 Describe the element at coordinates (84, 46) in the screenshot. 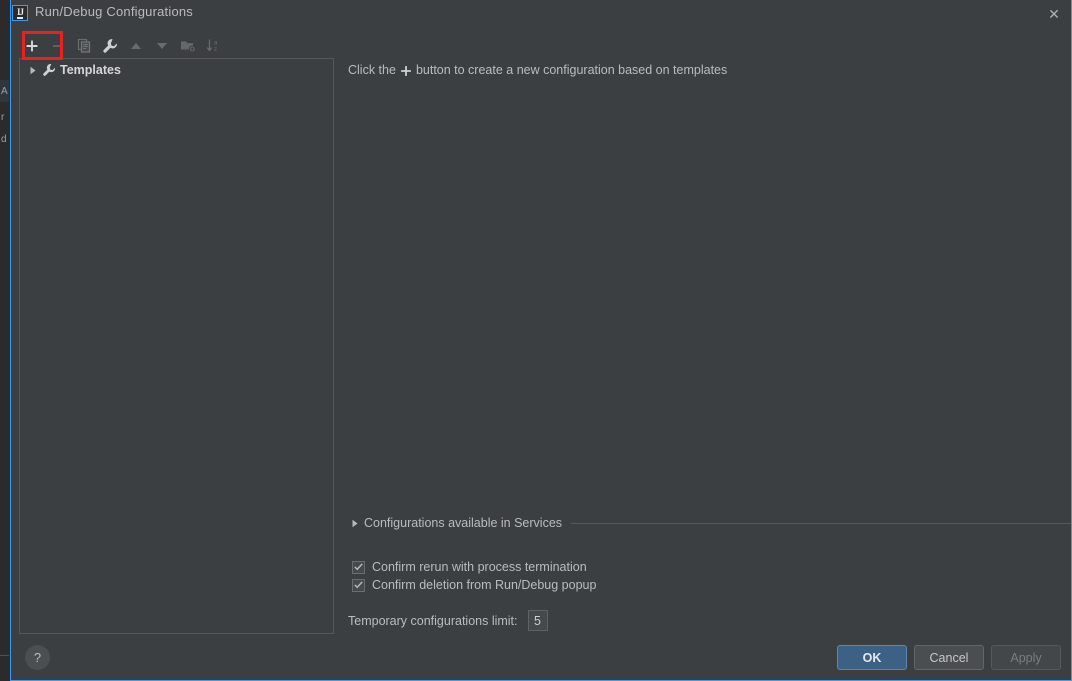

I see `copy-configuration-button` at that location.